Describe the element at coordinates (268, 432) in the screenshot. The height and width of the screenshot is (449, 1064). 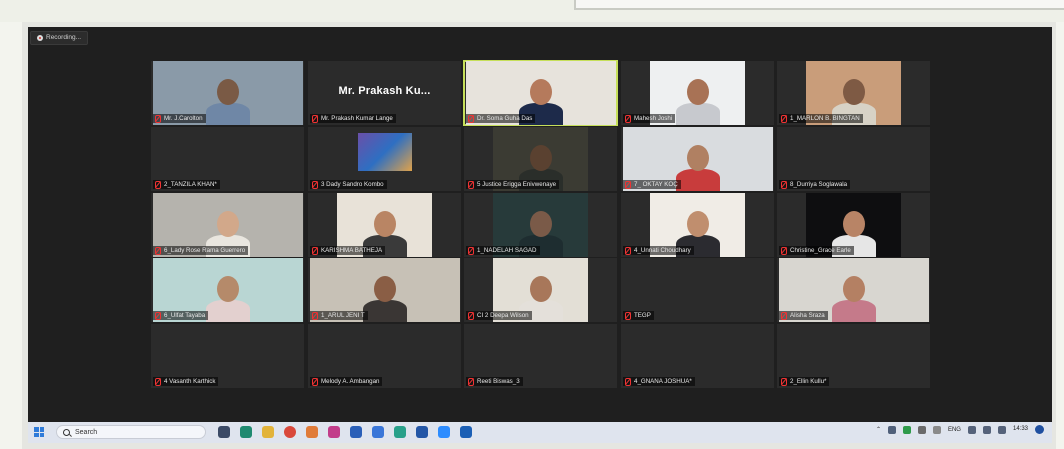
I see `file-explorer-icon` at that location.